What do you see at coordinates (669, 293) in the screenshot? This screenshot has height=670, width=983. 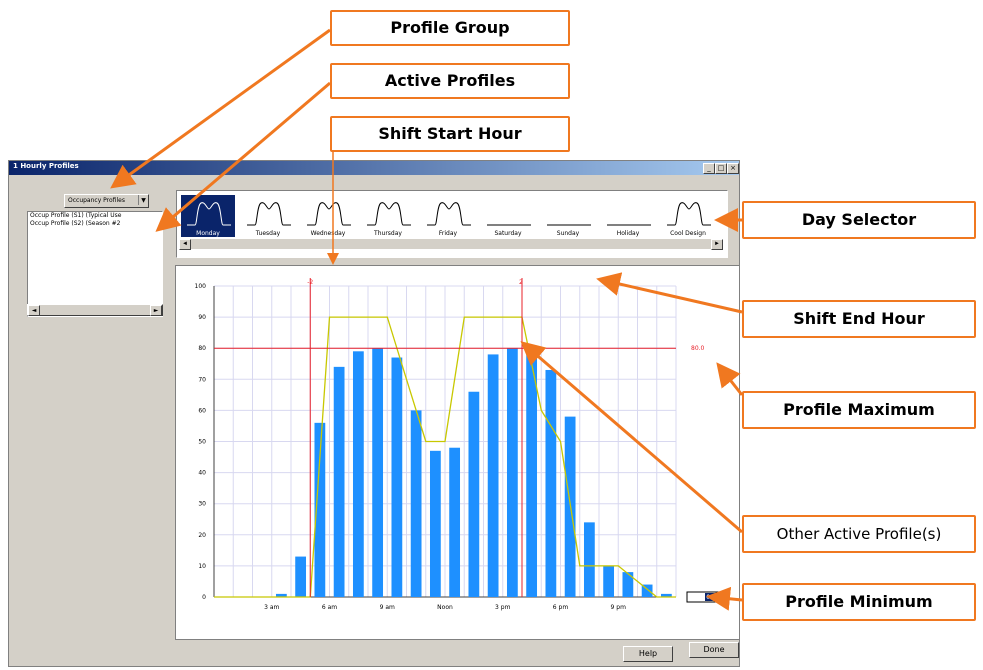 I see `arrow-shift-end-hour` at bounding box center [669, 293].